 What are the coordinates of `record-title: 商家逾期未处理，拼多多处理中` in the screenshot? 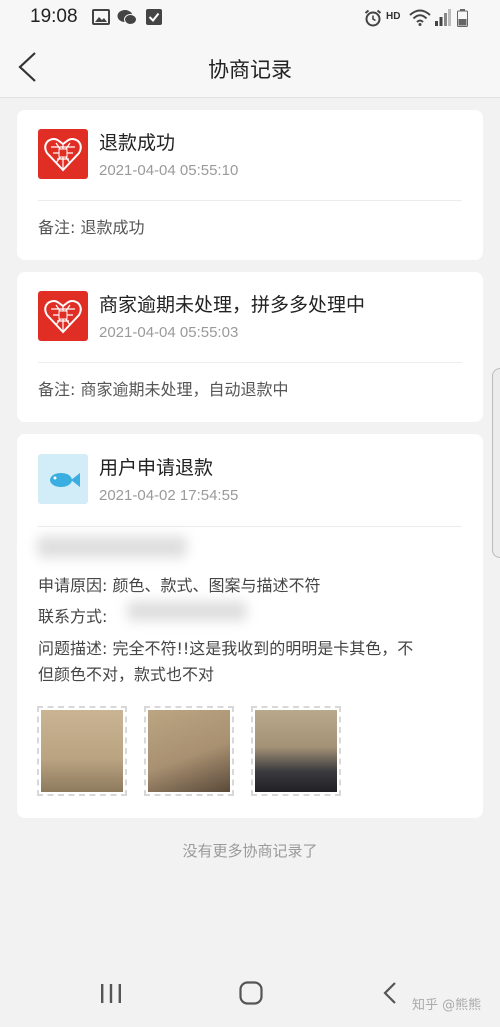 It's located at (232, 305).